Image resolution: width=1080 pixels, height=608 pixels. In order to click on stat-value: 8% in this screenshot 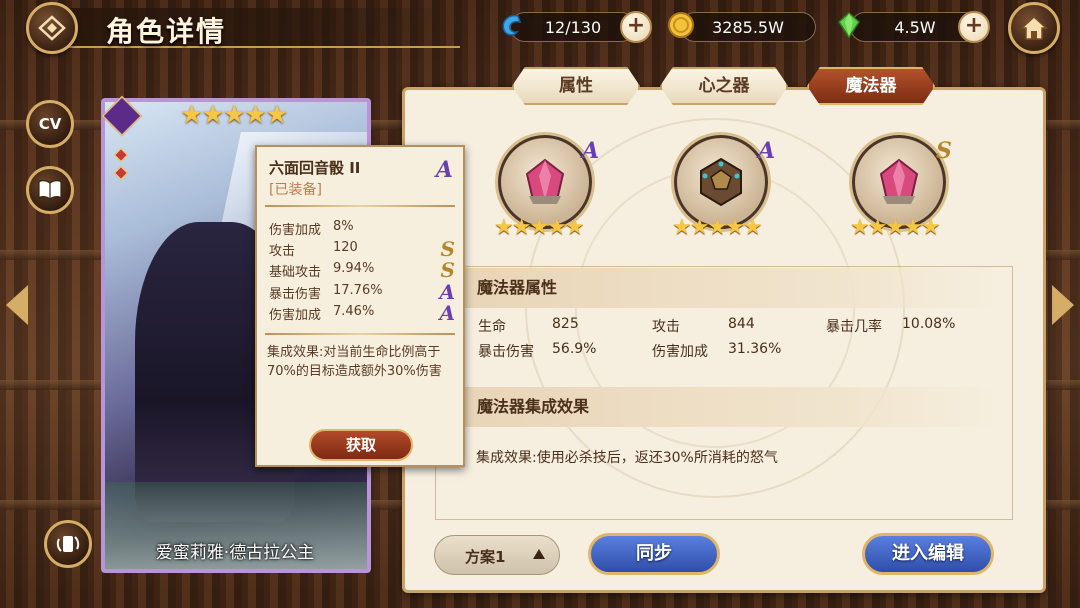, I will do `click(343, 226)`.